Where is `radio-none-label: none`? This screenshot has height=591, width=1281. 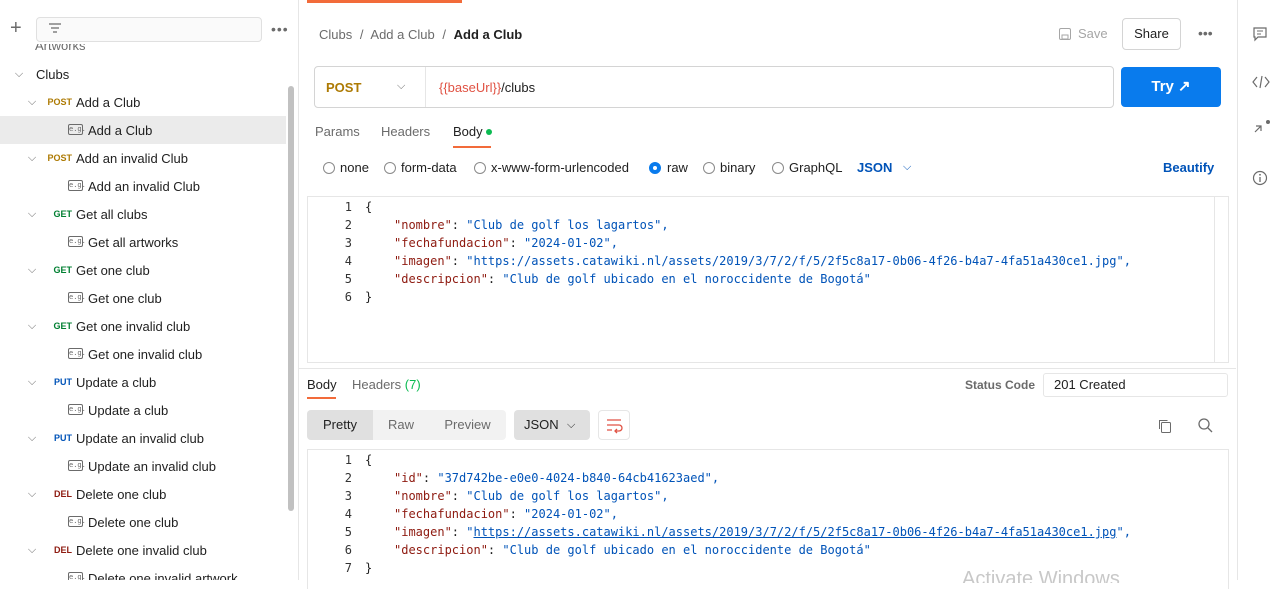
radio-none-label: none is located at coordinates (354, 167).